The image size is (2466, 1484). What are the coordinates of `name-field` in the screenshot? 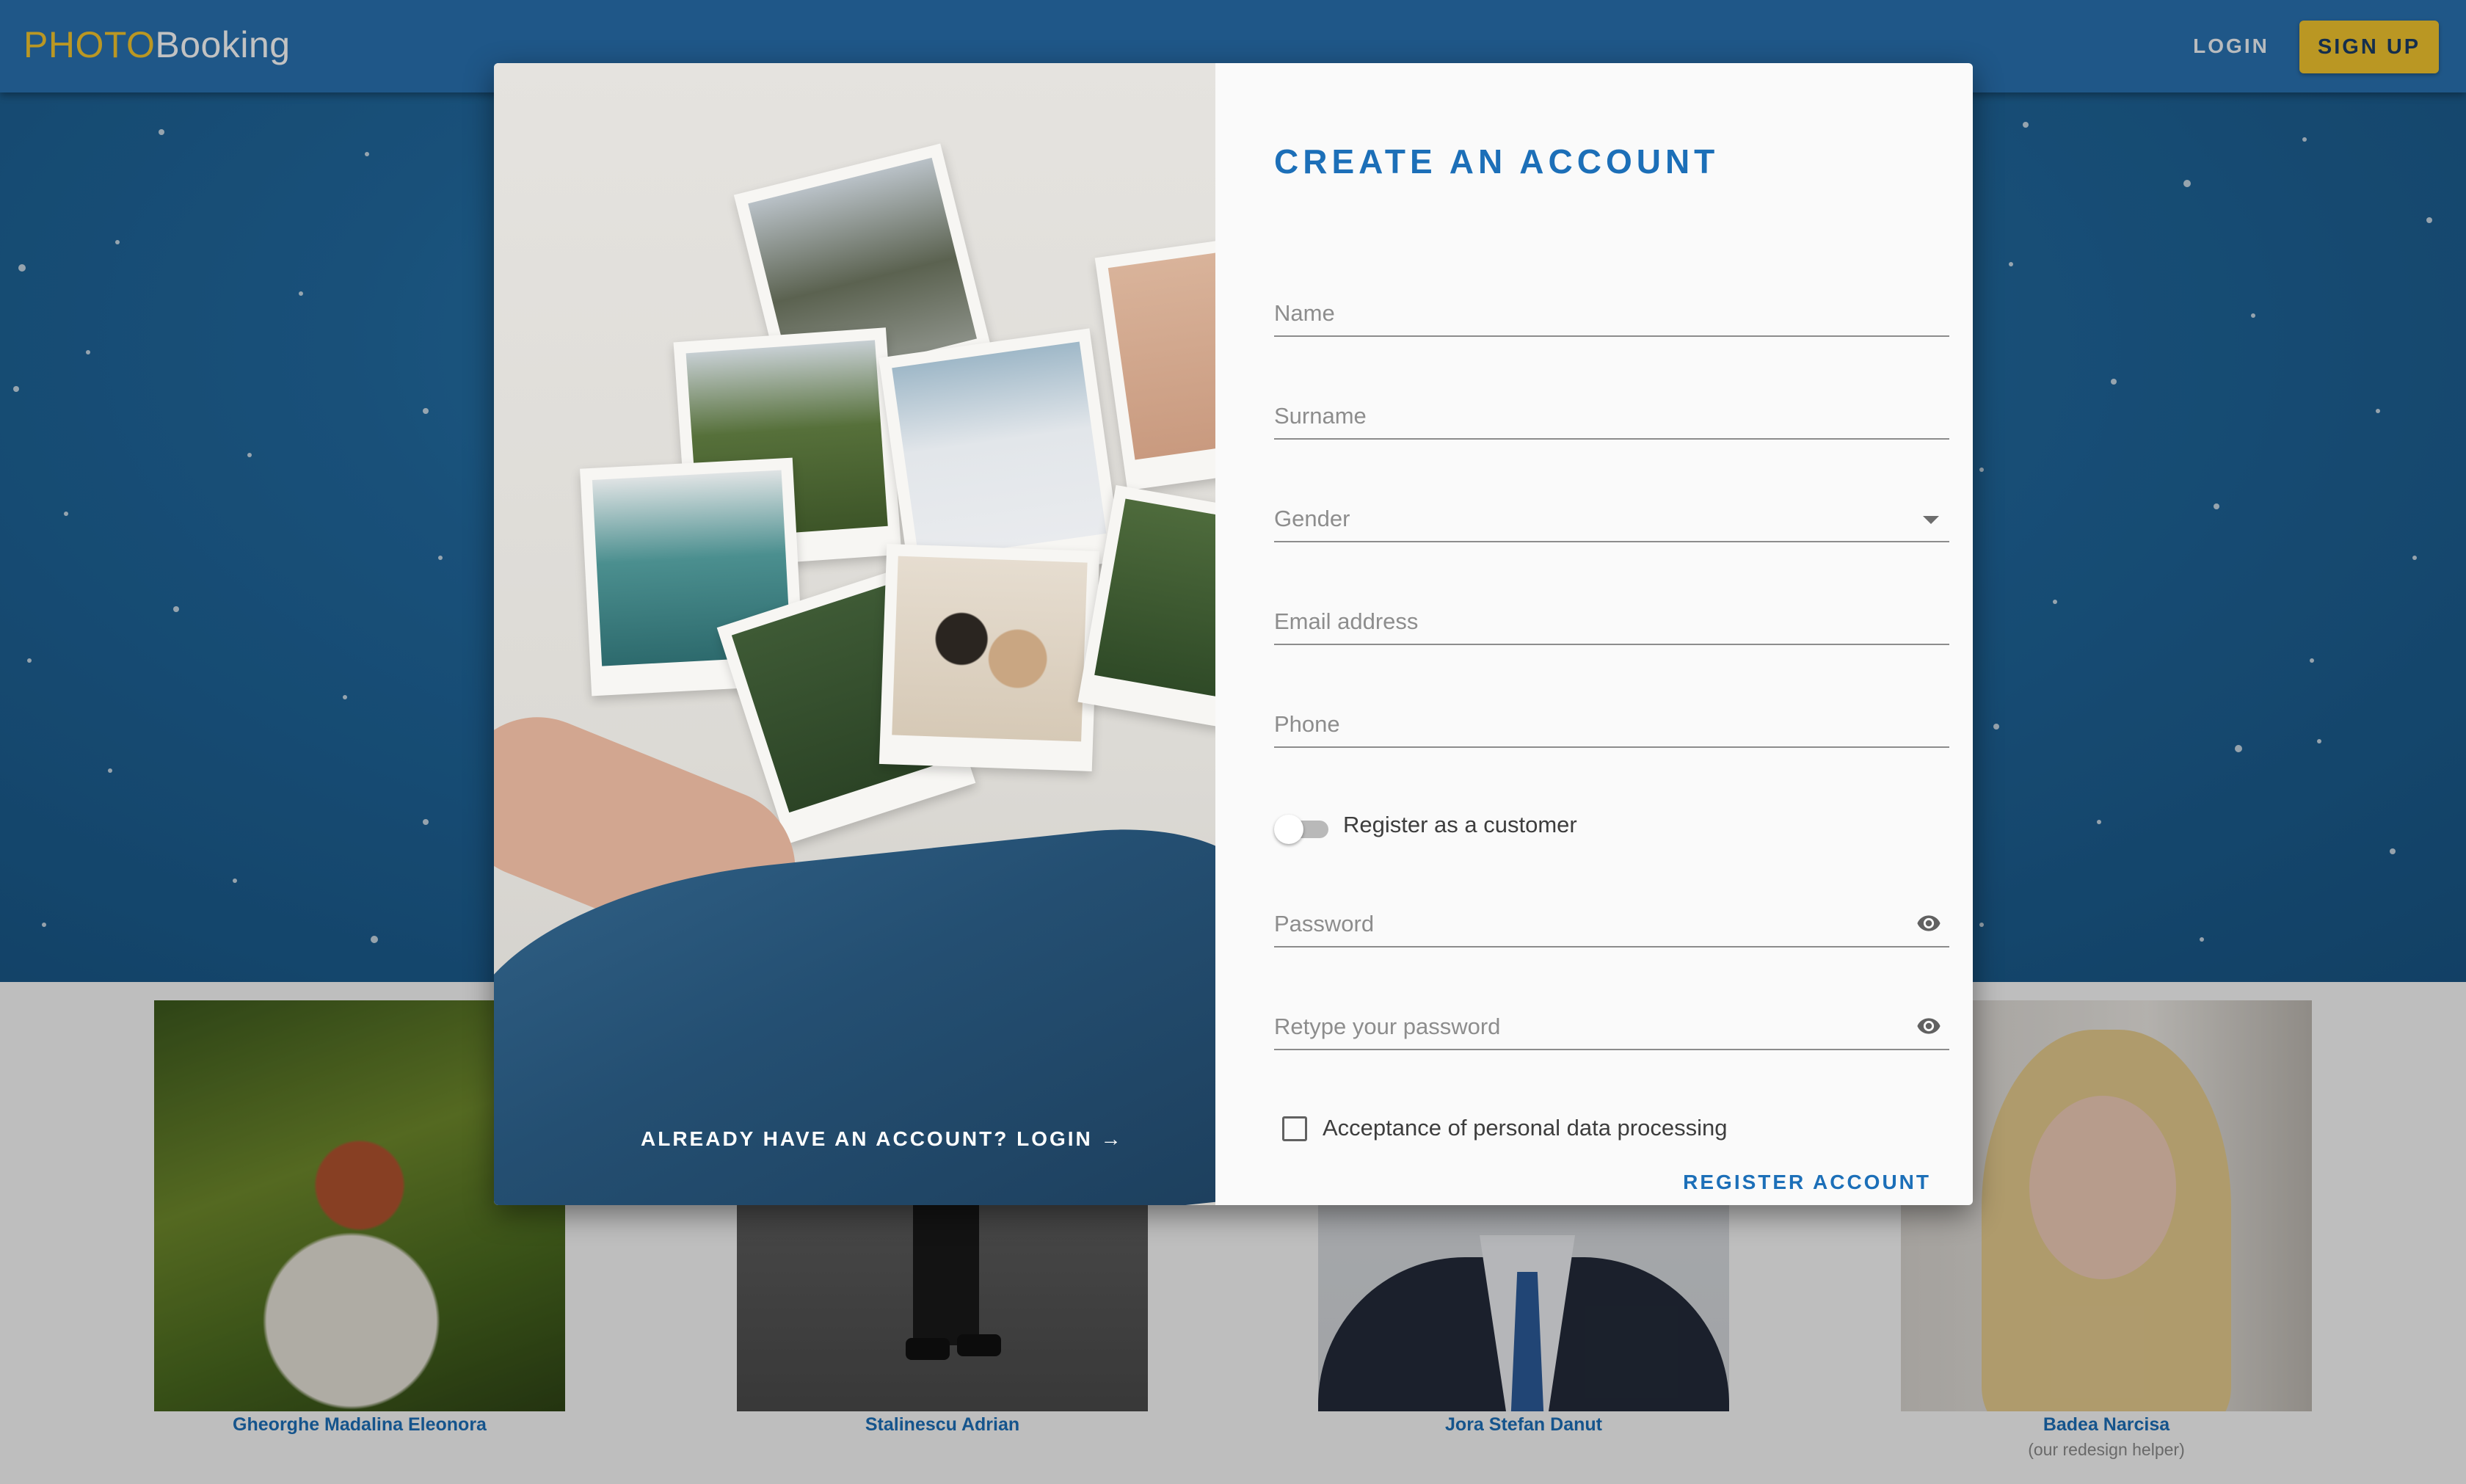 It's located at (1611, 315).